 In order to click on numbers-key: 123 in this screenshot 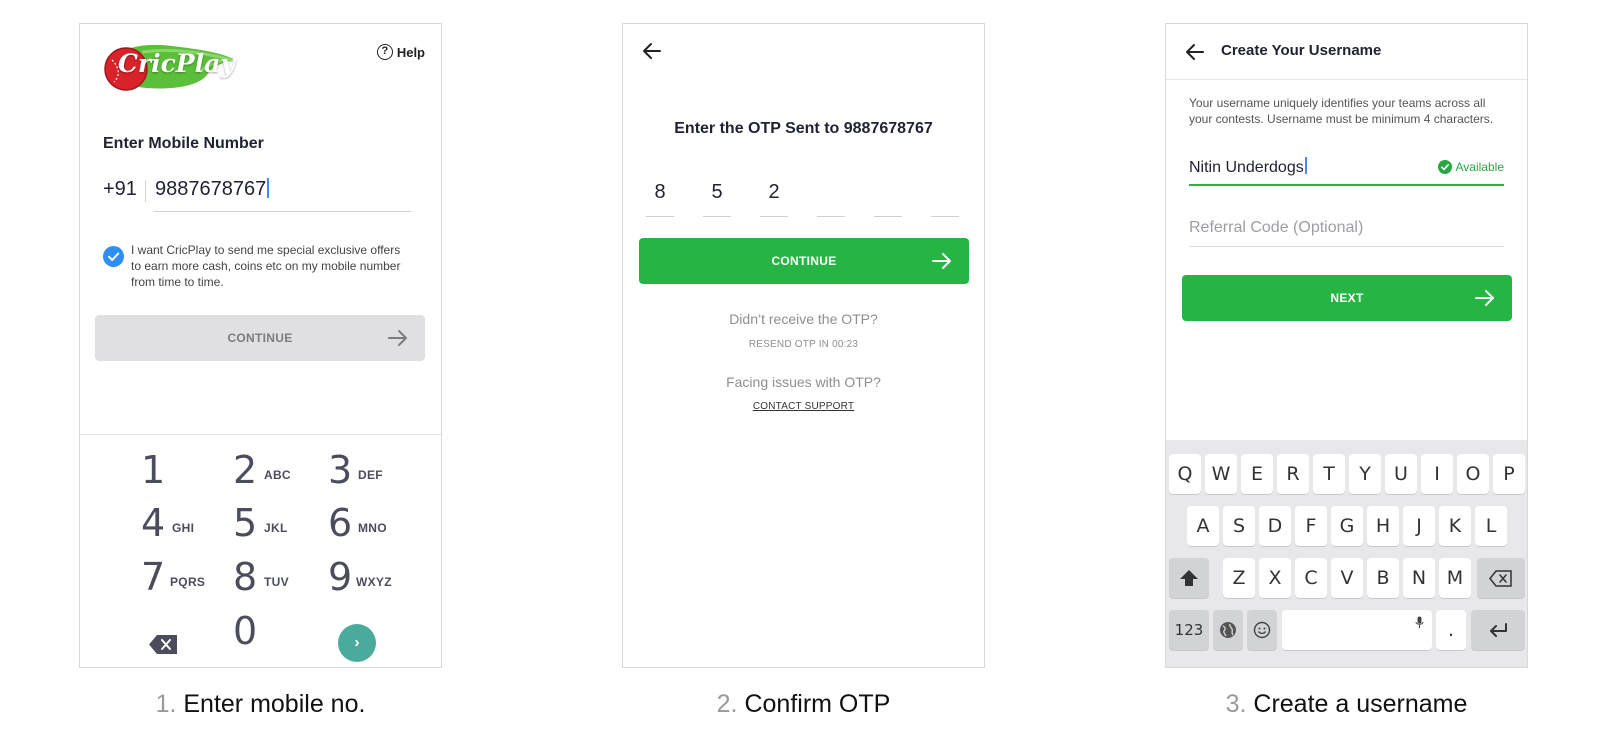, I will do `click(1189, 630)`.